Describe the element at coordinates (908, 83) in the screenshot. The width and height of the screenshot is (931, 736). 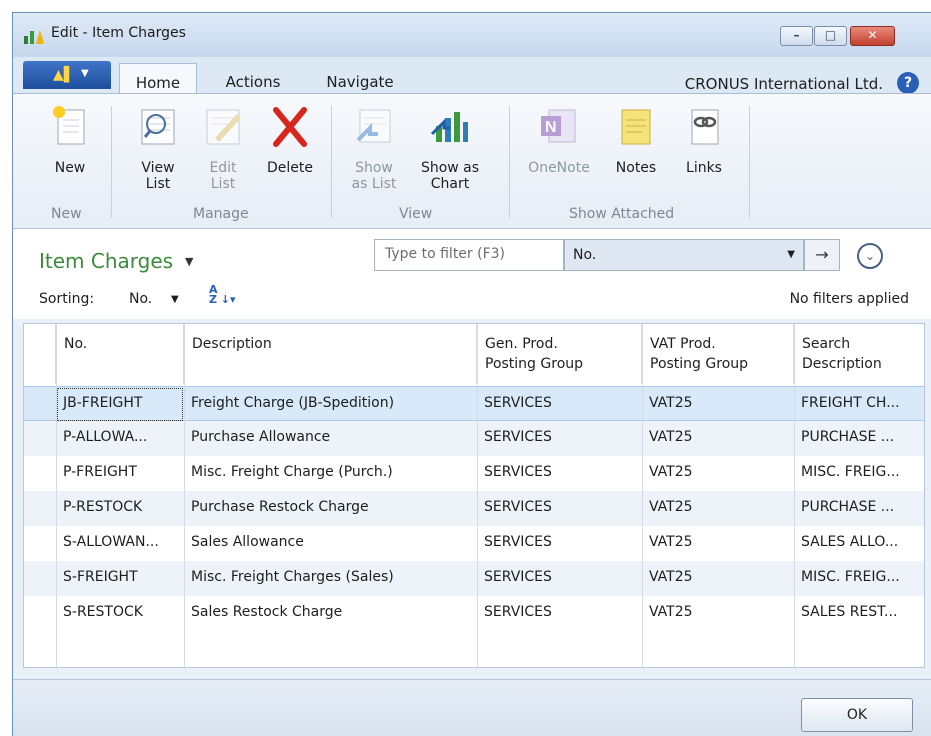
I see `help-icon: ?` at that location.